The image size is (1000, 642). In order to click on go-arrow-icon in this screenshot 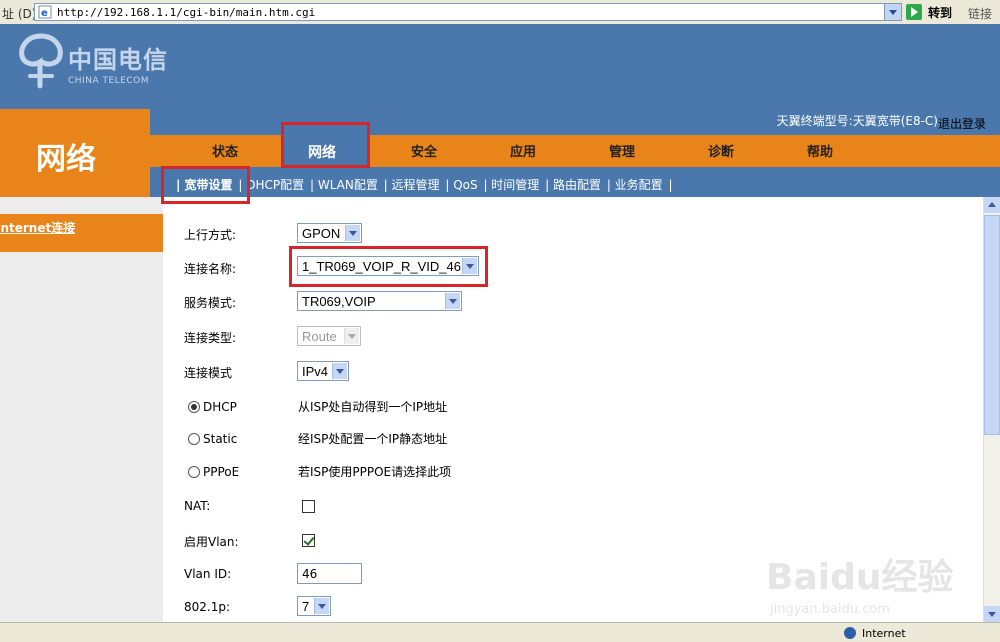, I will do `click(914, 12)`.